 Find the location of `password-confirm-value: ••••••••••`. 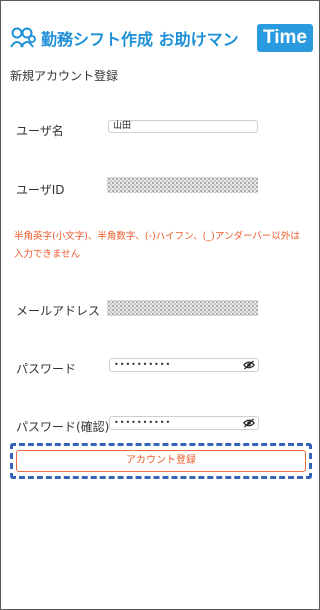

password-confirm-value: •••••••••• is located at coordinates (143, 422).